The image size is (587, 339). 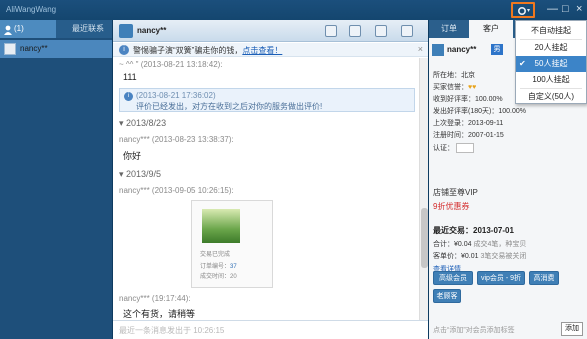 I want to click on input-hint: 最近一条消息发出于 10:26:15, so click(x=172, y=330).